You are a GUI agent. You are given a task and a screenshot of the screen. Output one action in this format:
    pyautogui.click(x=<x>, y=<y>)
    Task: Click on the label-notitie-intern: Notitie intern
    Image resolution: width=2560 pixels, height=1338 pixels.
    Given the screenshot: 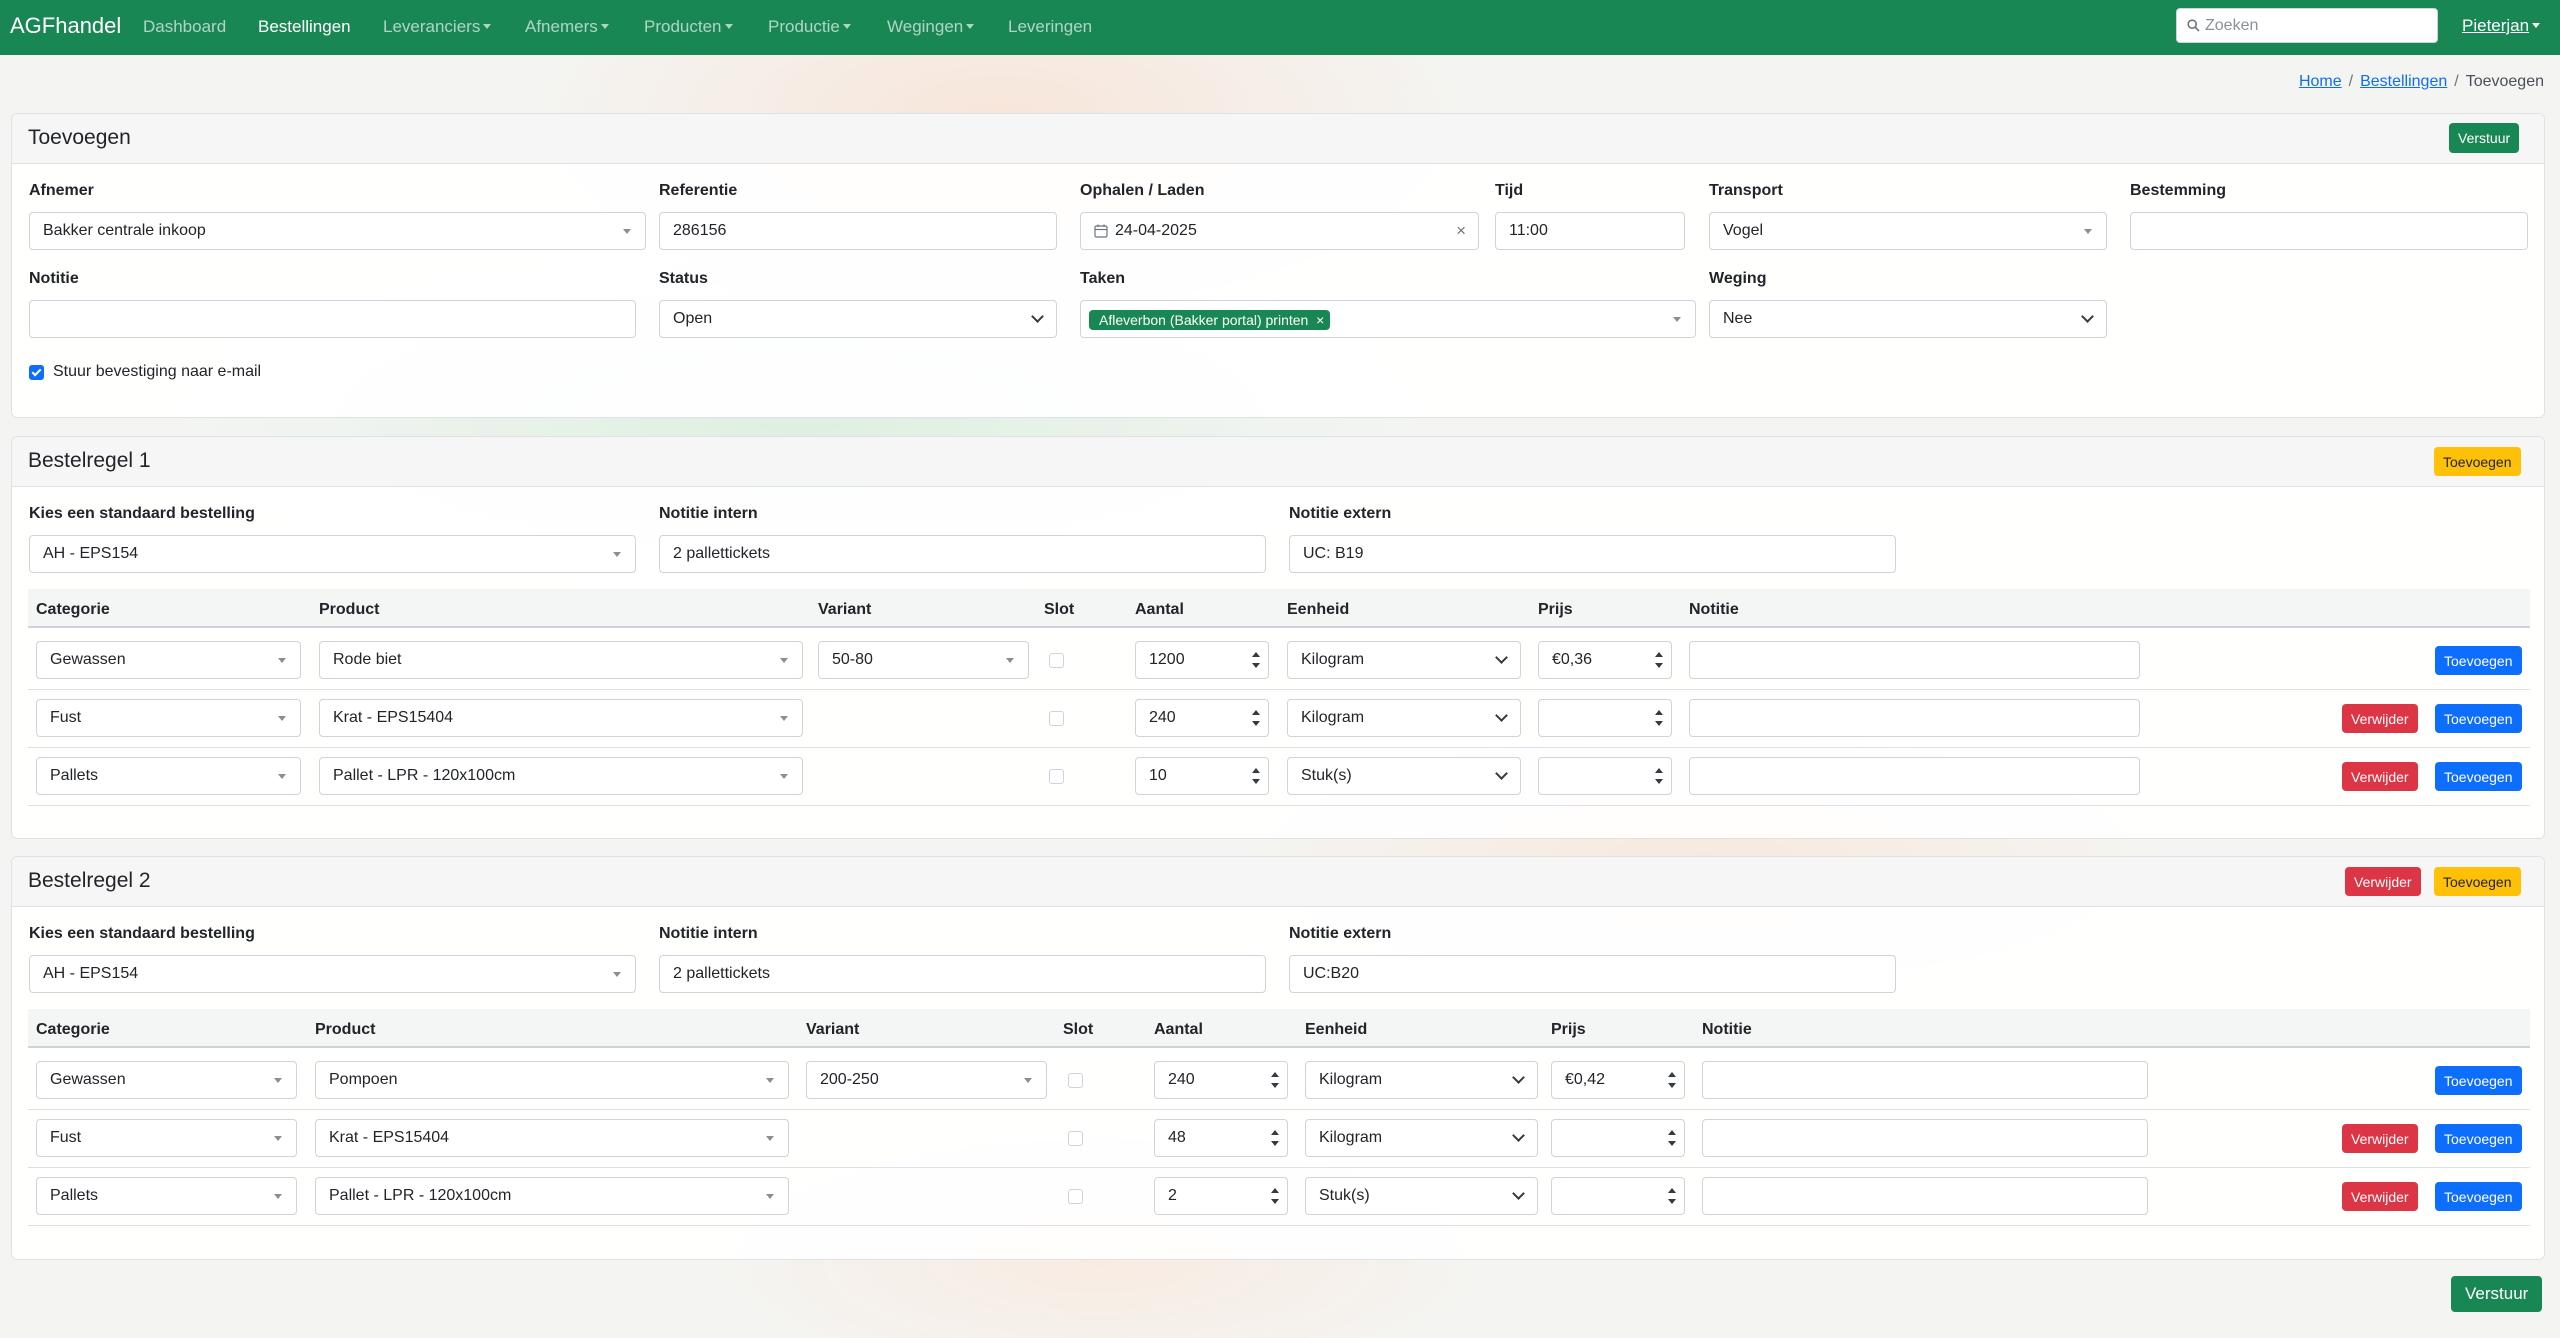 What is the action you would take?
    pyautogui.click(x=708, y=513)
    